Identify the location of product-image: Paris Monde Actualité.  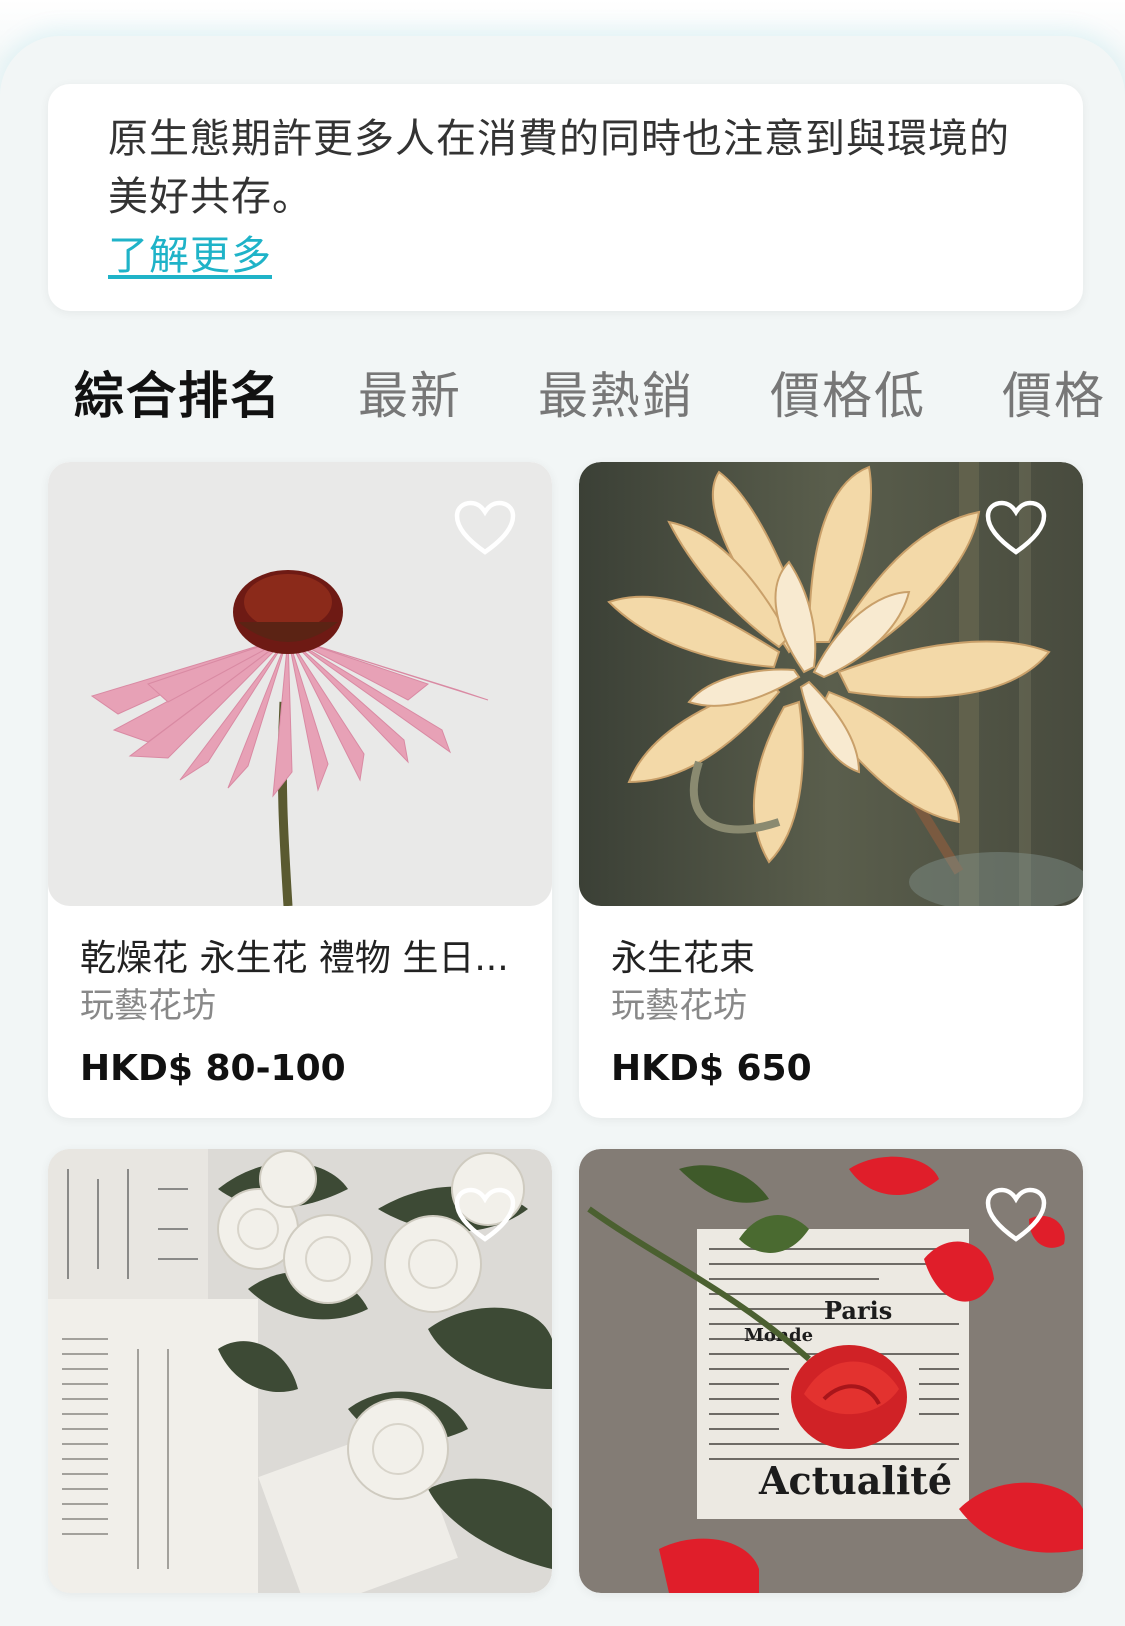
(831, 1371).